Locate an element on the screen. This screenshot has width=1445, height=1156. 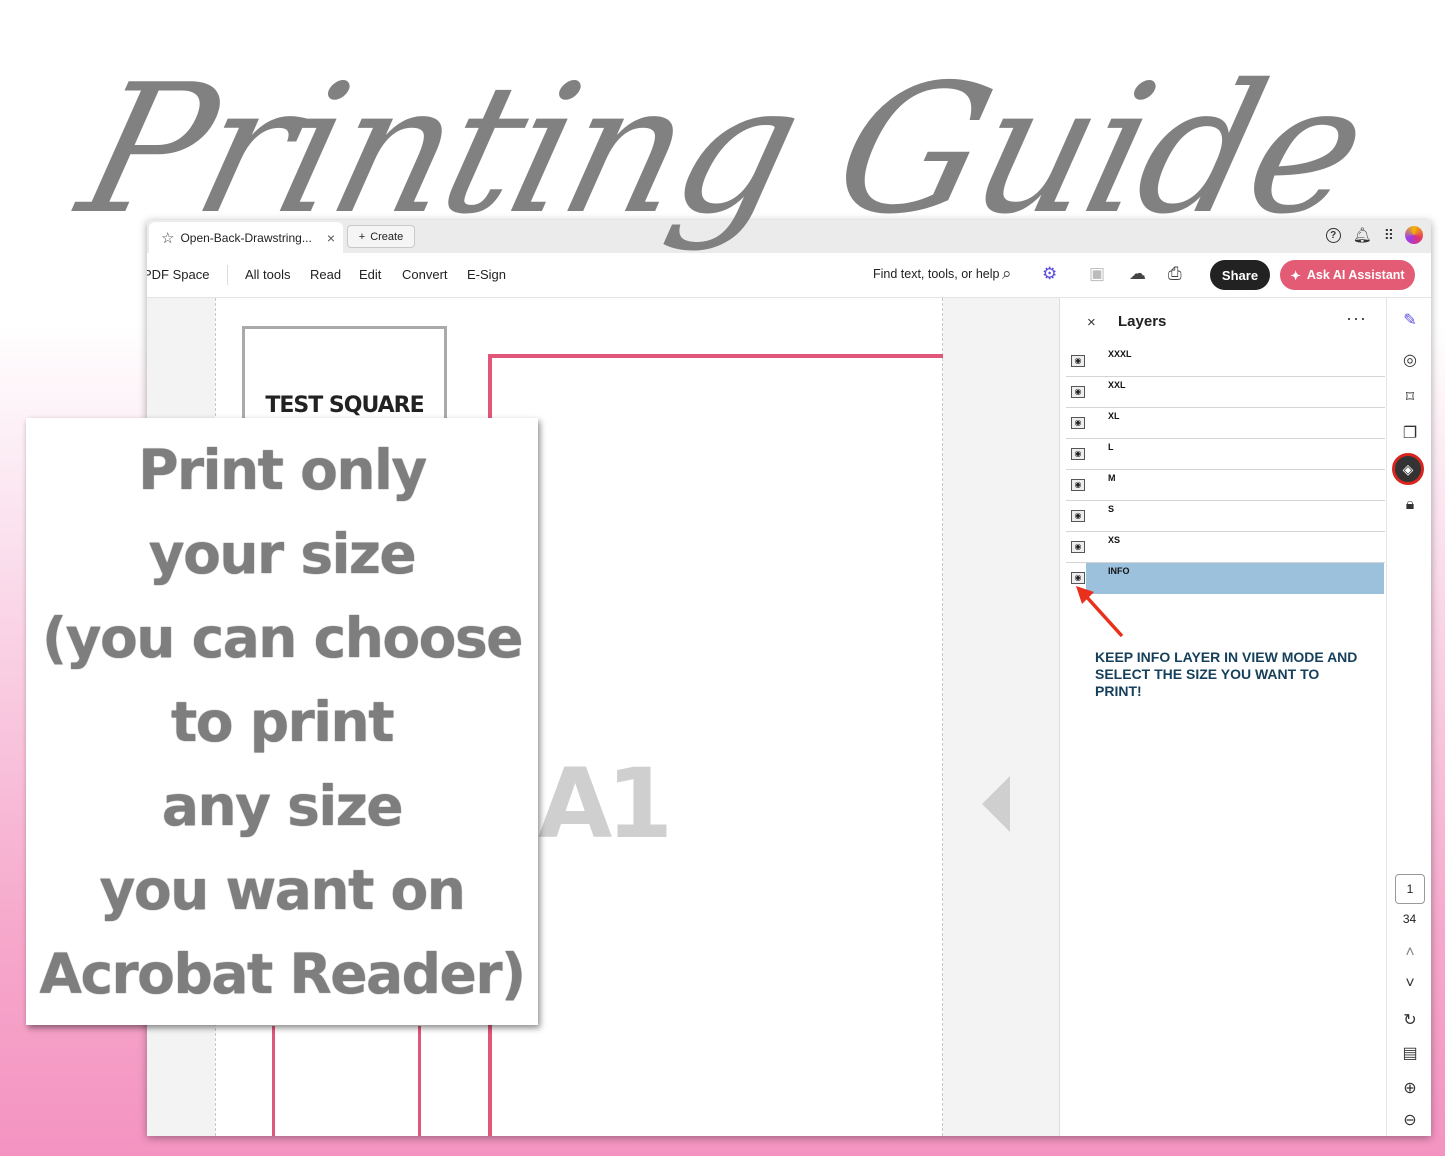
callout-line: (you can choose is located at coordinates (282, 638).